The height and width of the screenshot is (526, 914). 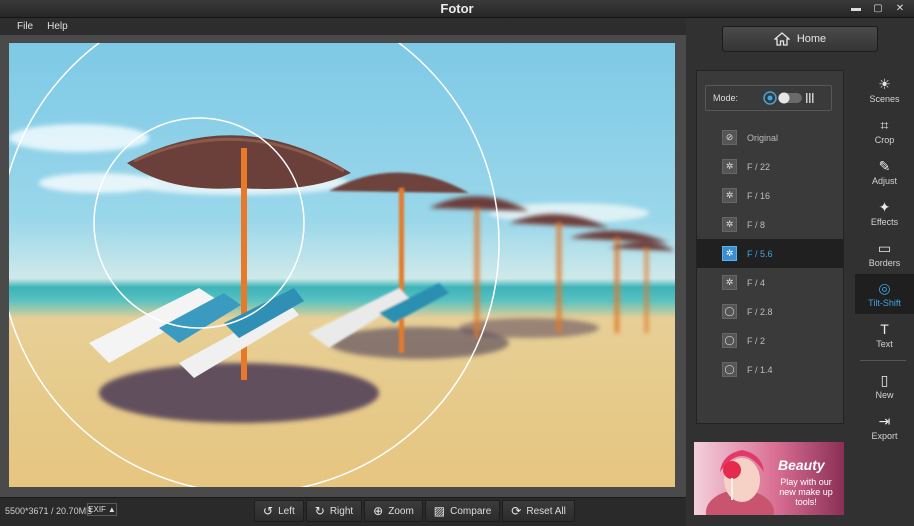 I want to click on ad-title: Beauty, so click(x=801, y=465).